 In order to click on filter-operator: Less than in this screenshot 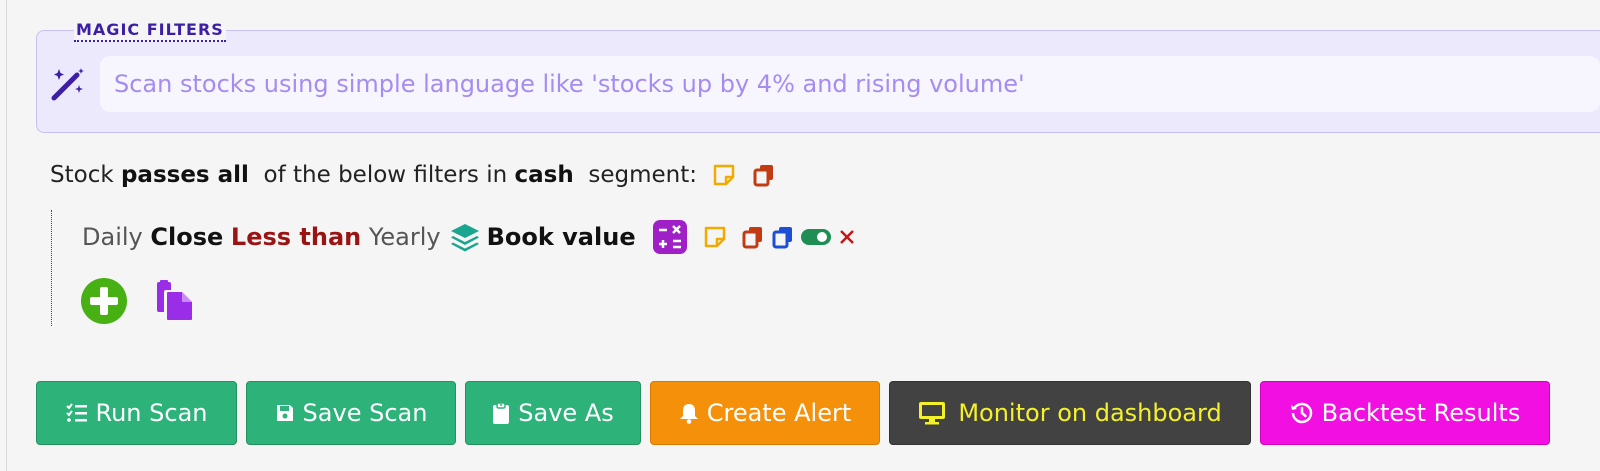, I will do `click(296, 237)`.